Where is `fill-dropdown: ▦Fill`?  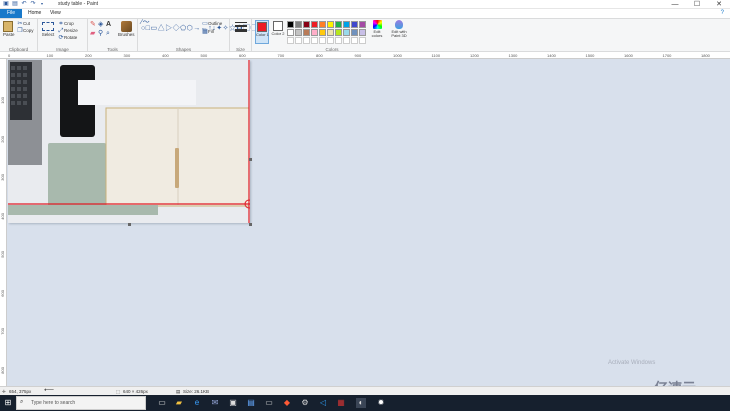
fill-dropdown: ▦Fill is located at coordinates (208, 32).